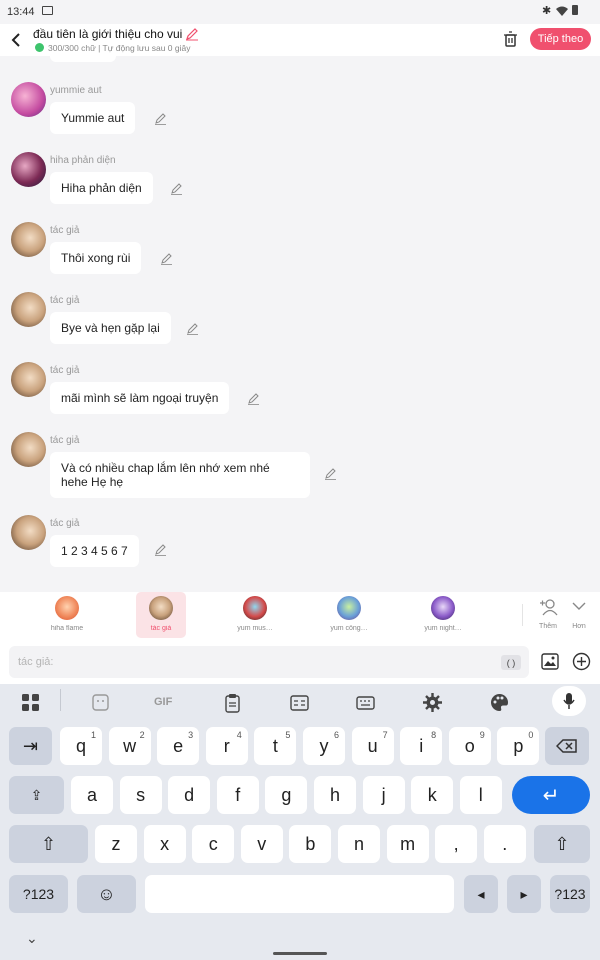 The width and height of the screenshot is (600, 960). I want to click on key-k: k, so click(432, 795).